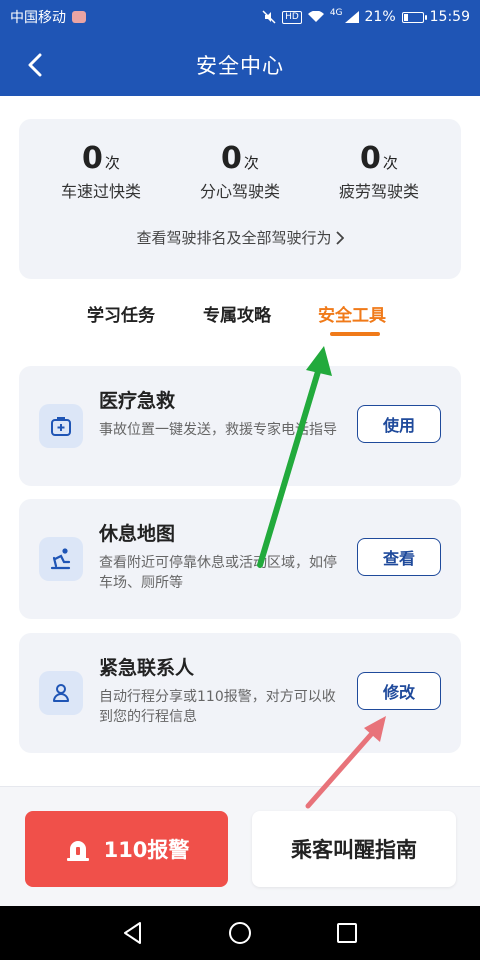 The image size is (480, 960). What do you see at coordinates (133, 933) in the screenshot?
I see `nav-back-icon` at bounding box center [133, 933].